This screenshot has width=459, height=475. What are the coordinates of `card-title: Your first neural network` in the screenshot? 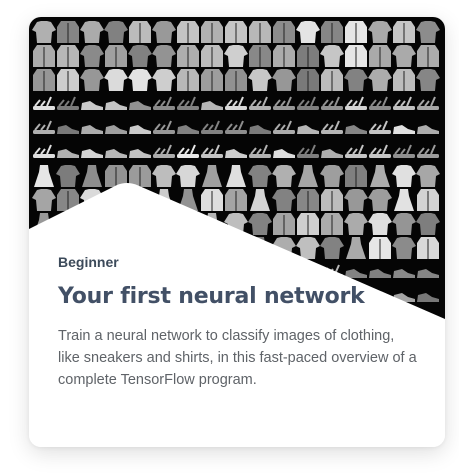 It's located at (239, 297).